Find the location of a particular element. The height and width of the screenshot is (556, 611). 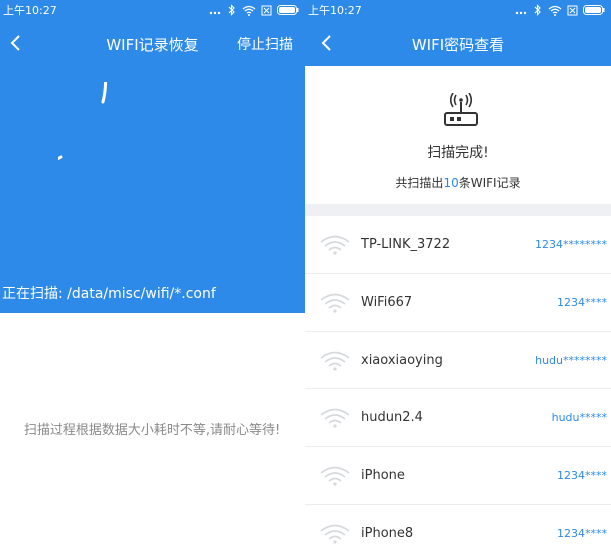

app-bar: WIFI密码查看 is located at coordinates (458, 43).